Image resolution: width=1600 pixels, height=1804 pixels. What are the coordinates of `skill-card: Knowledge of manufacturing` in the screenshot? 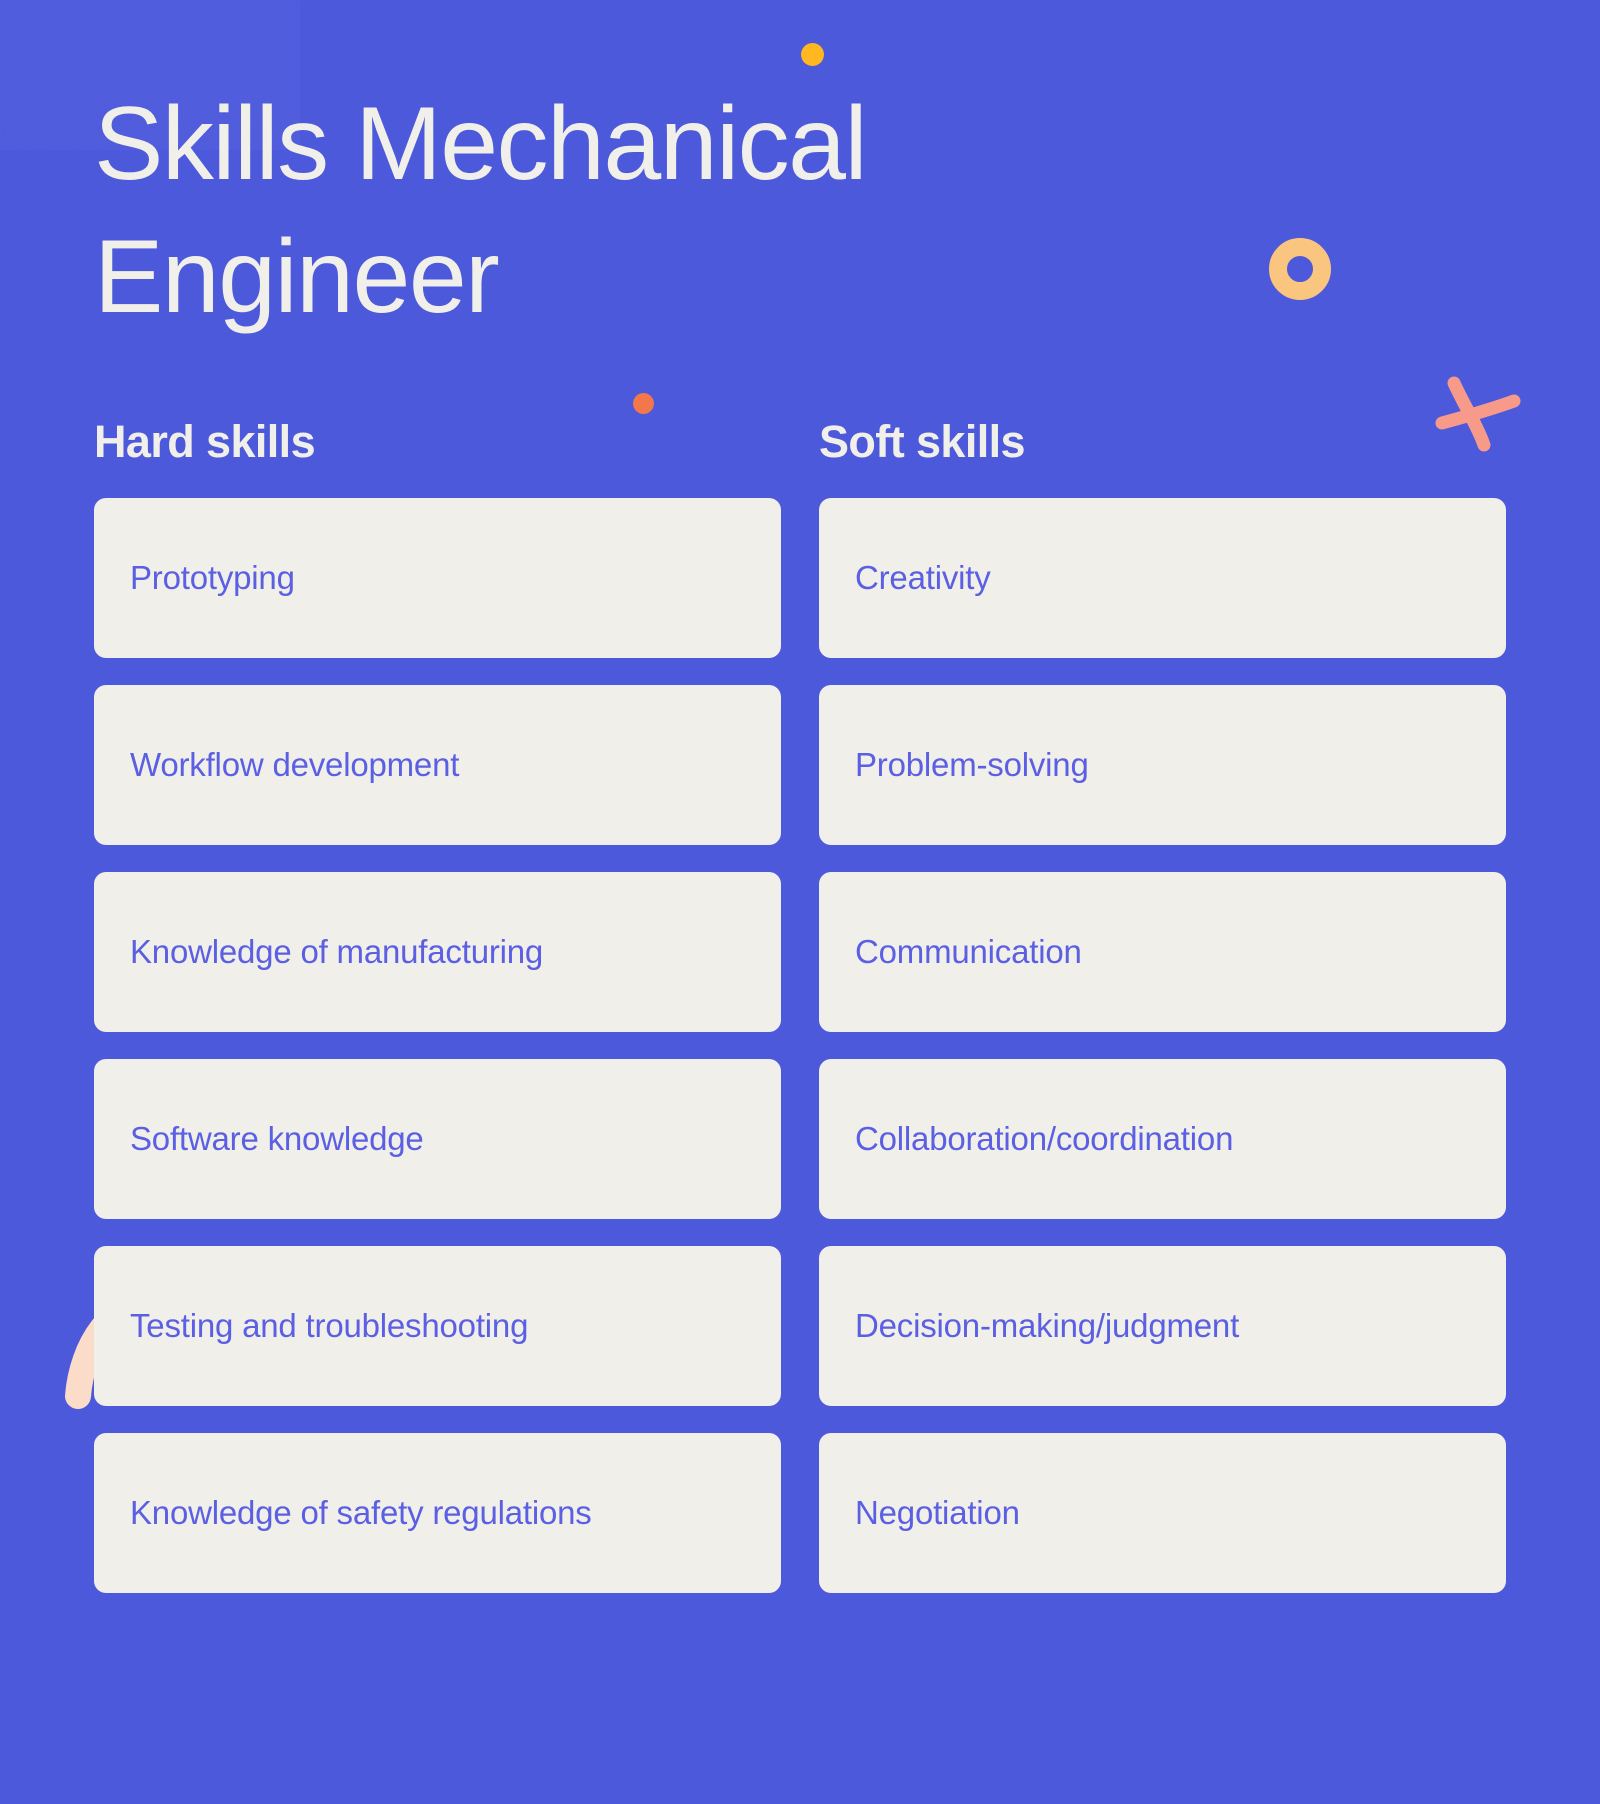 It's located at (437, 952).